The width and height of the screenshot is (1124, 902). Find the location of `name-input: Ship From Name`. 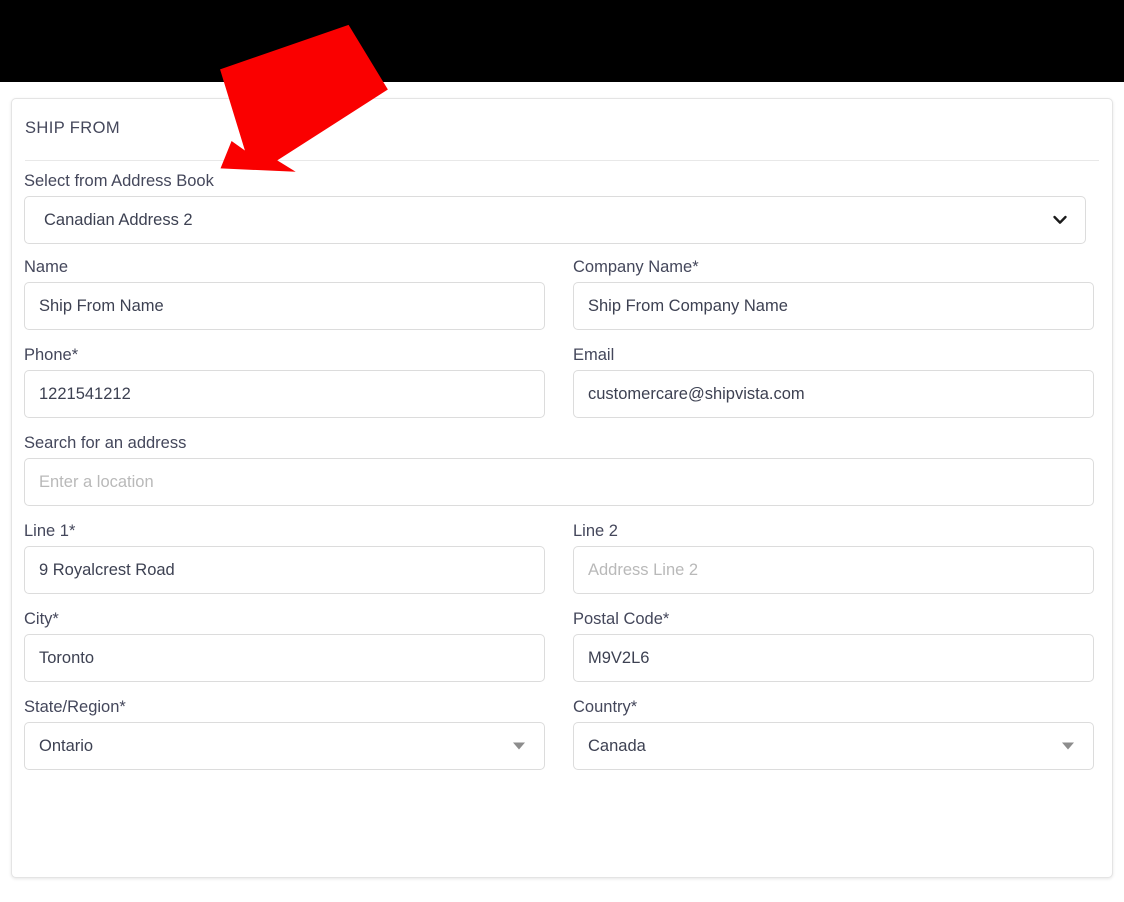

name-input: Ship From Name is located at coordinates (284, 306).